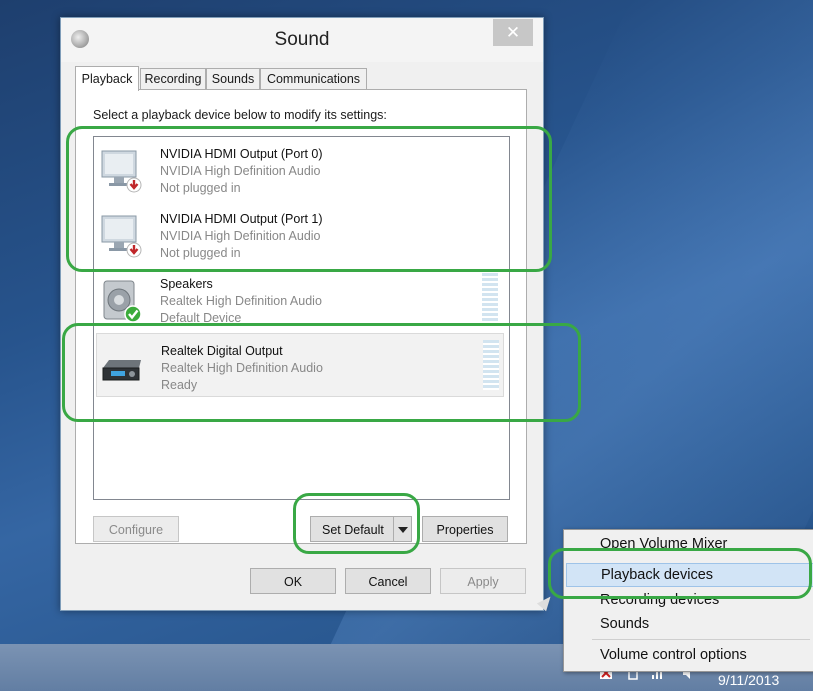  What do you see at coordinates (465, 529) in the screenshot?
I see `properties-button: Properties` at bounding box center [465, 529].